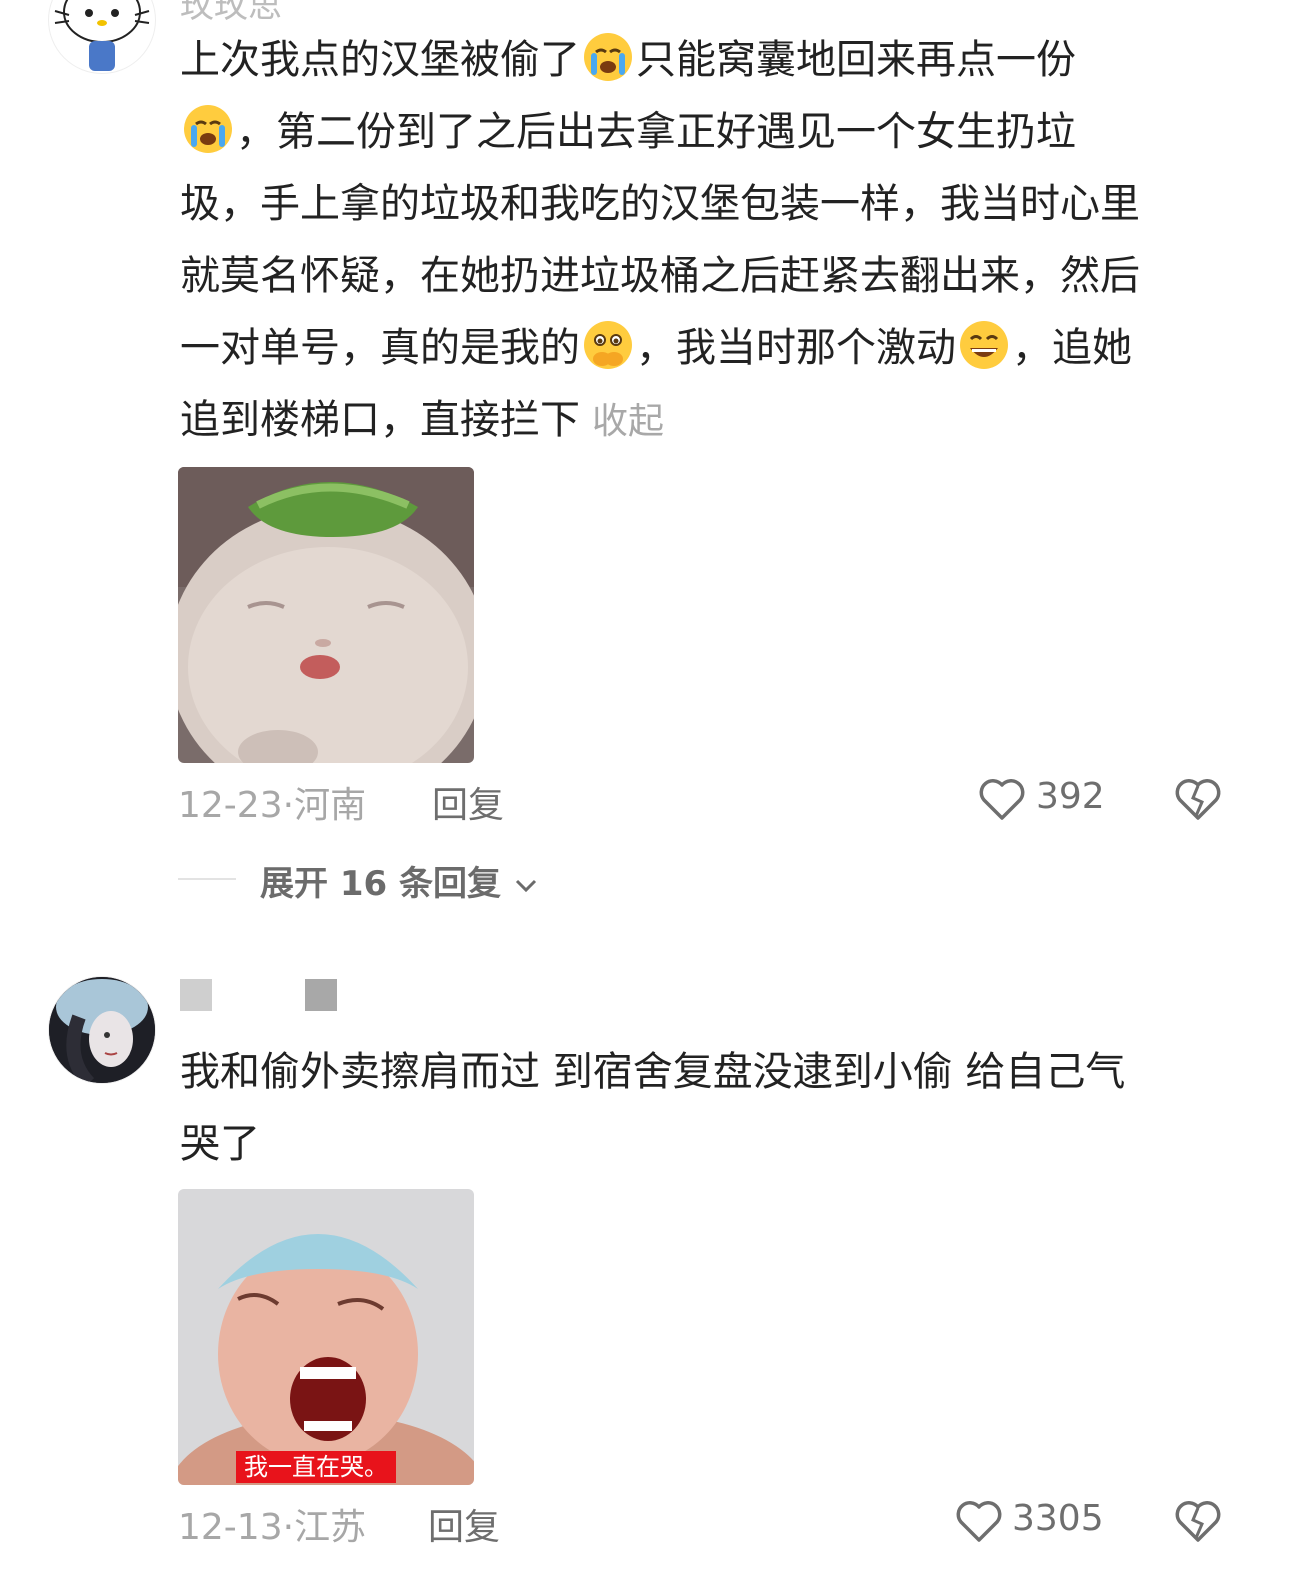 The width and height of the screenshot is (1290, 1590). What do you see at coordinates (326, 1337) in the screenshot?
I see `crying-man-sticker-image: 我一直在哭。` at bounding box center [326, 1337].